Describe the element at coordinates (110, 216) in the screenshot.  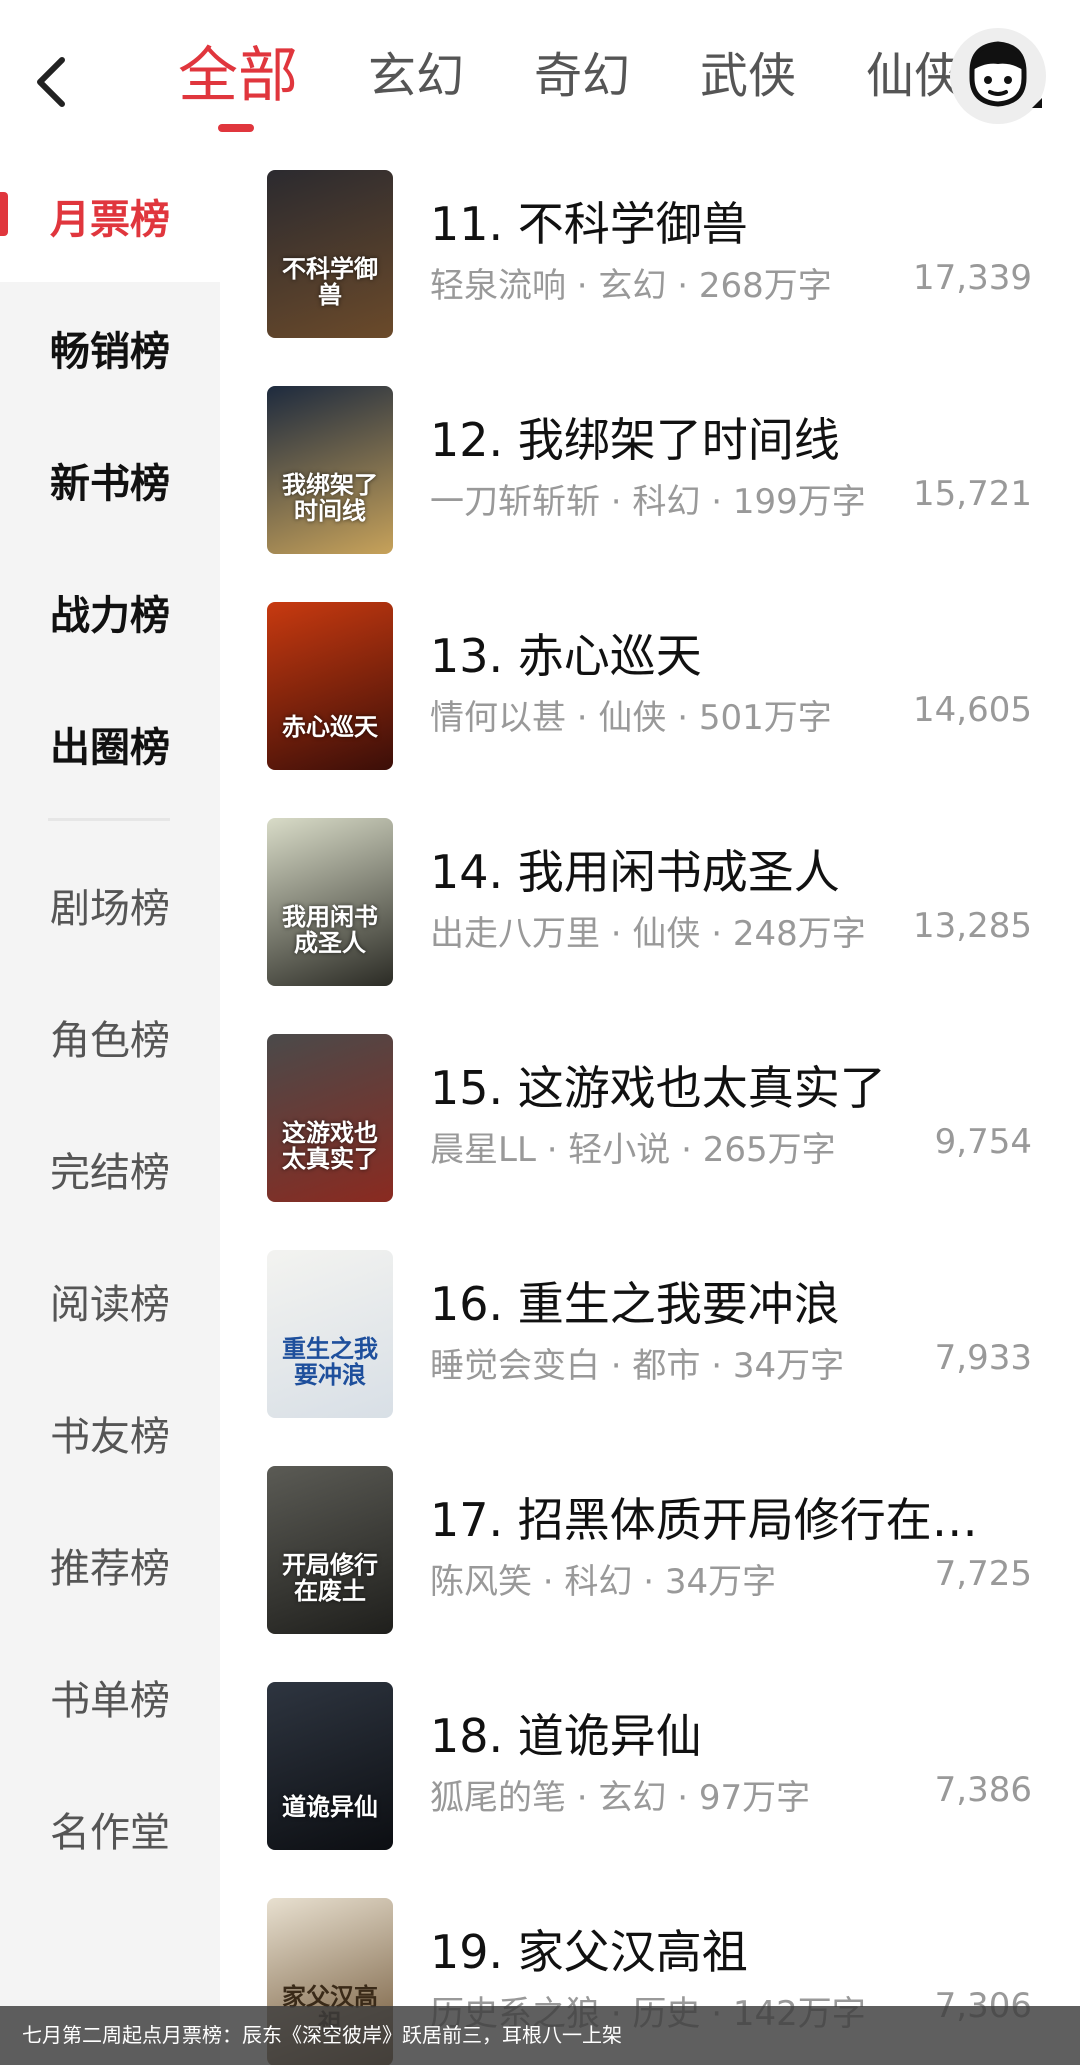
I see `sidebar-item-monthly-ticket: 月票榜` at that location.